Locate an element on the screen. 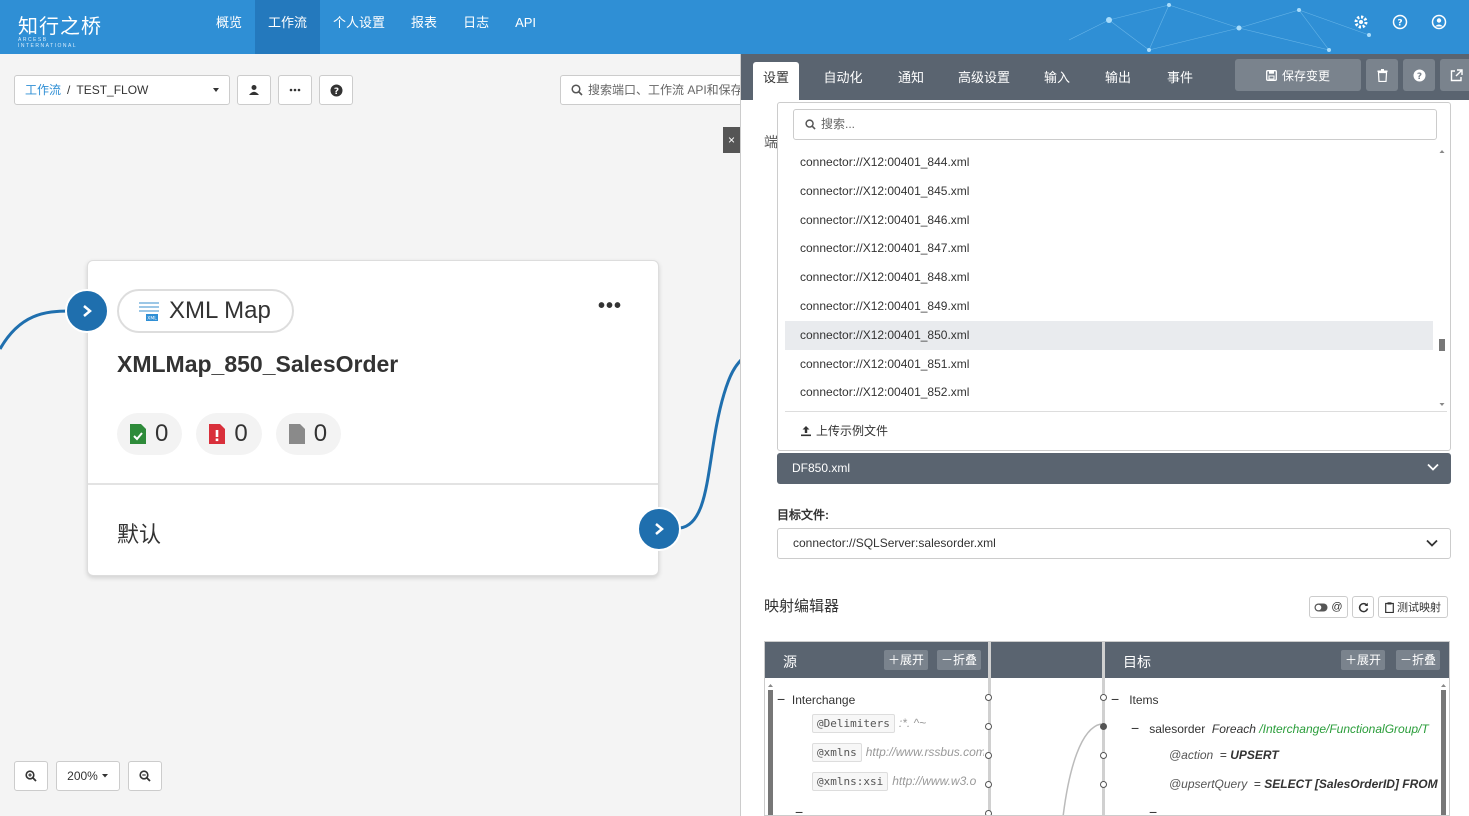 The width and height of the screenshot is (1469, 816). zoom-out-button is located at coordinates (145, 776).